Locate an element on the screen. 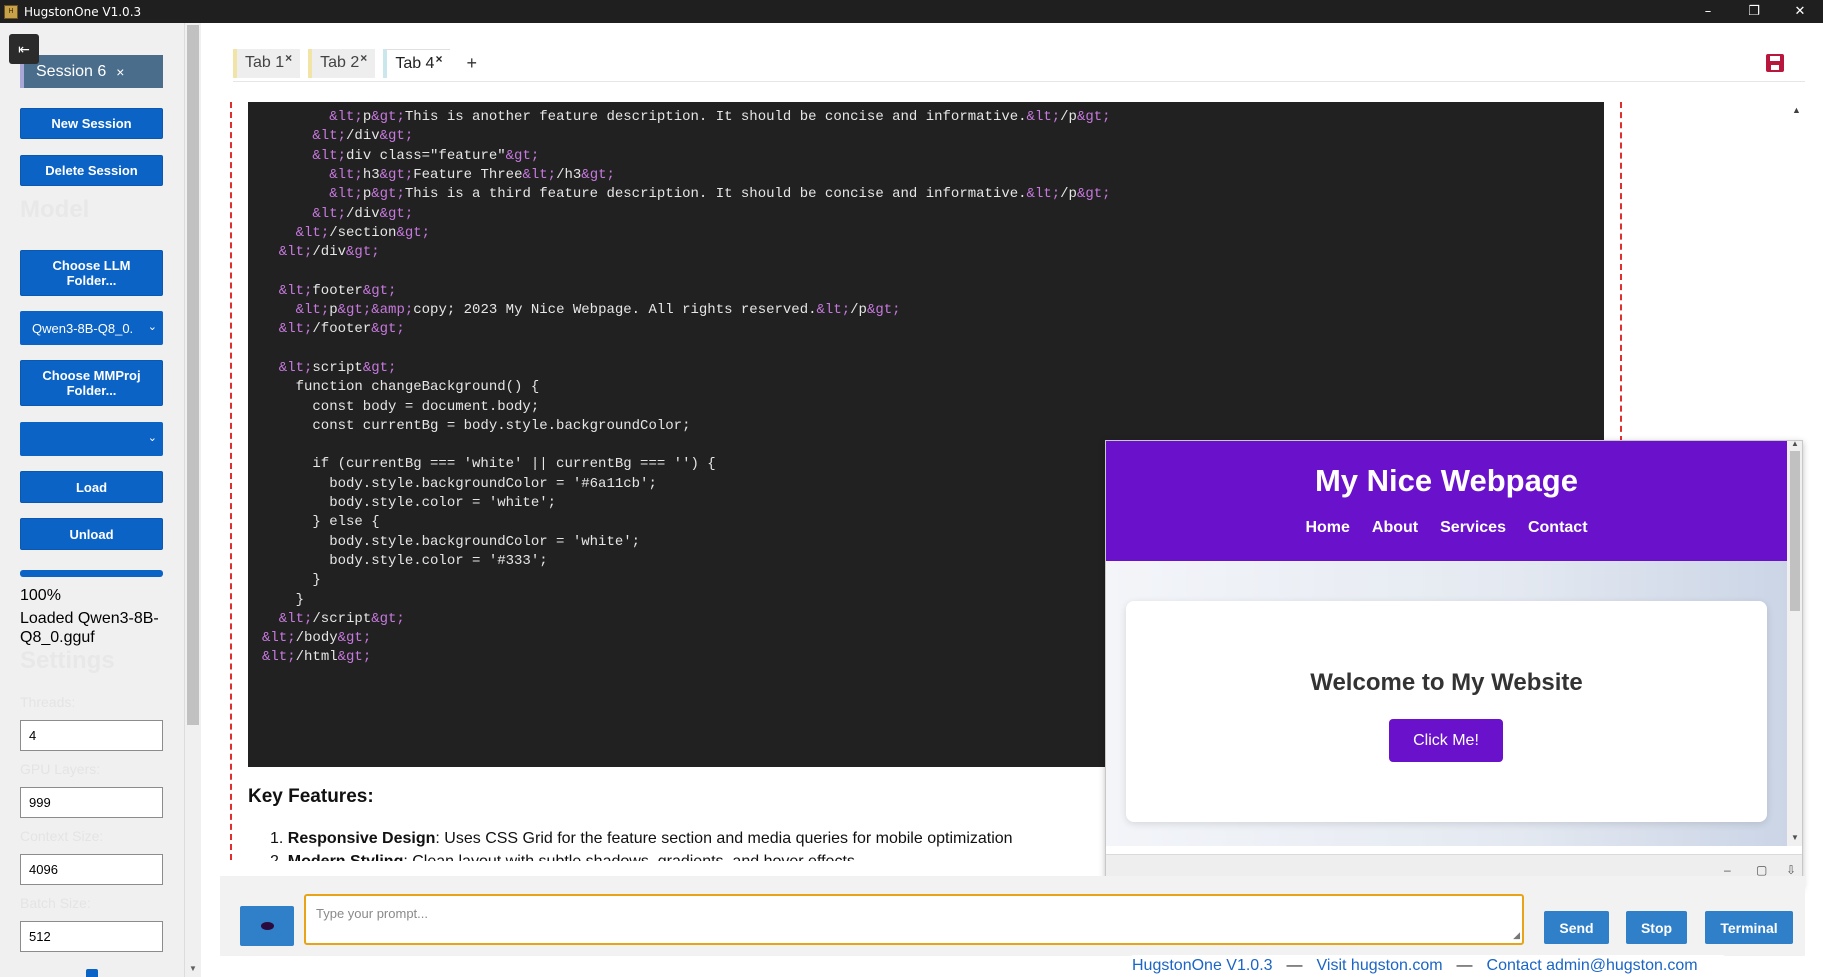  code-text: body.style.backgroundColor = 'white'; is located at coordinates (459, 541).